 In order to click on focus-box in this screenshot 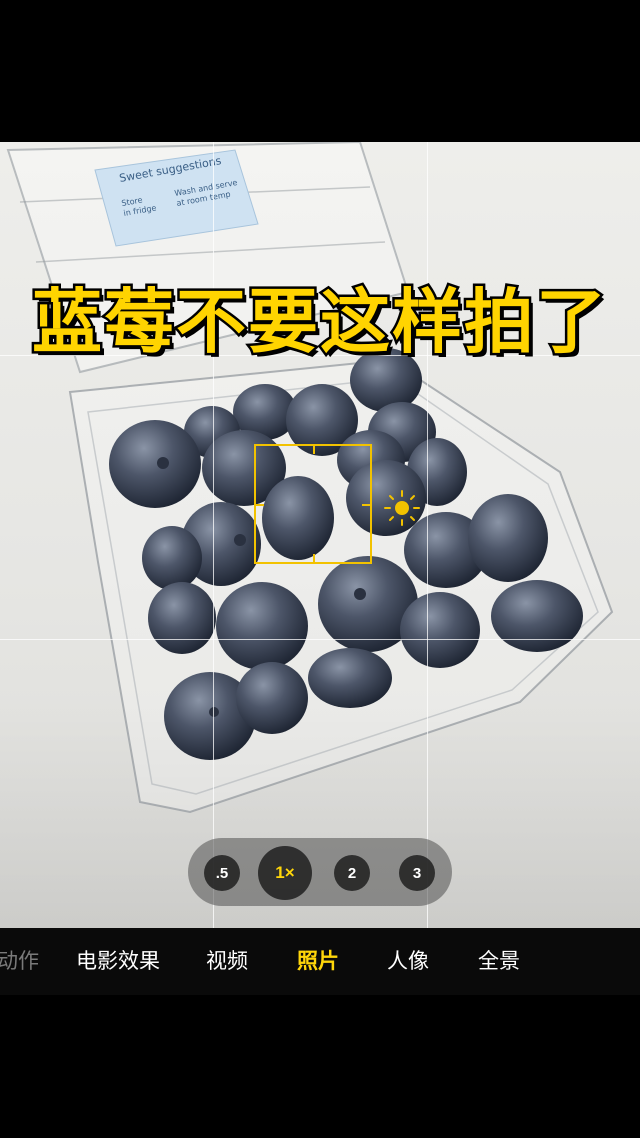, I will do `click(313, 504)`.